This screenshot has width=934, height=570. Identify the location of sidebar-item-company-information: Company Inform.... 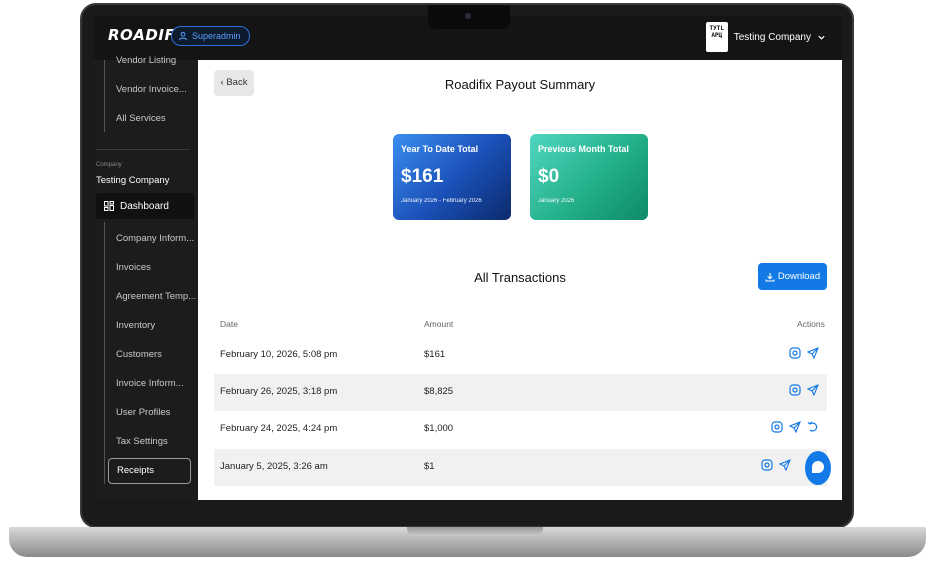
(155, 238).